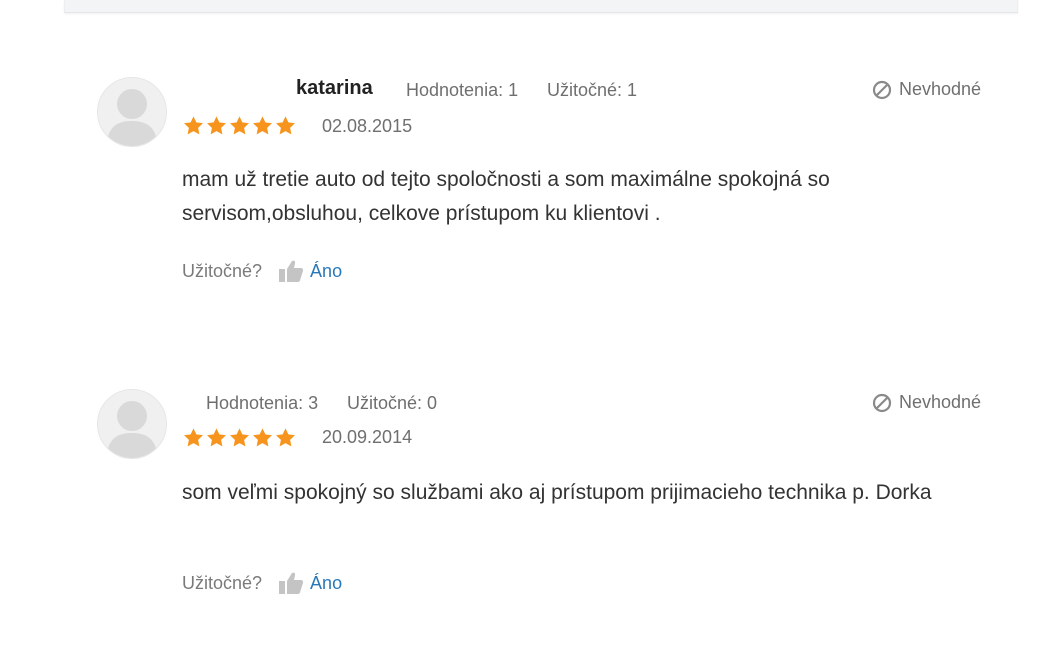 This screenshot has height=650, width=1061. I want to click on top-panel, so click(541, 6).